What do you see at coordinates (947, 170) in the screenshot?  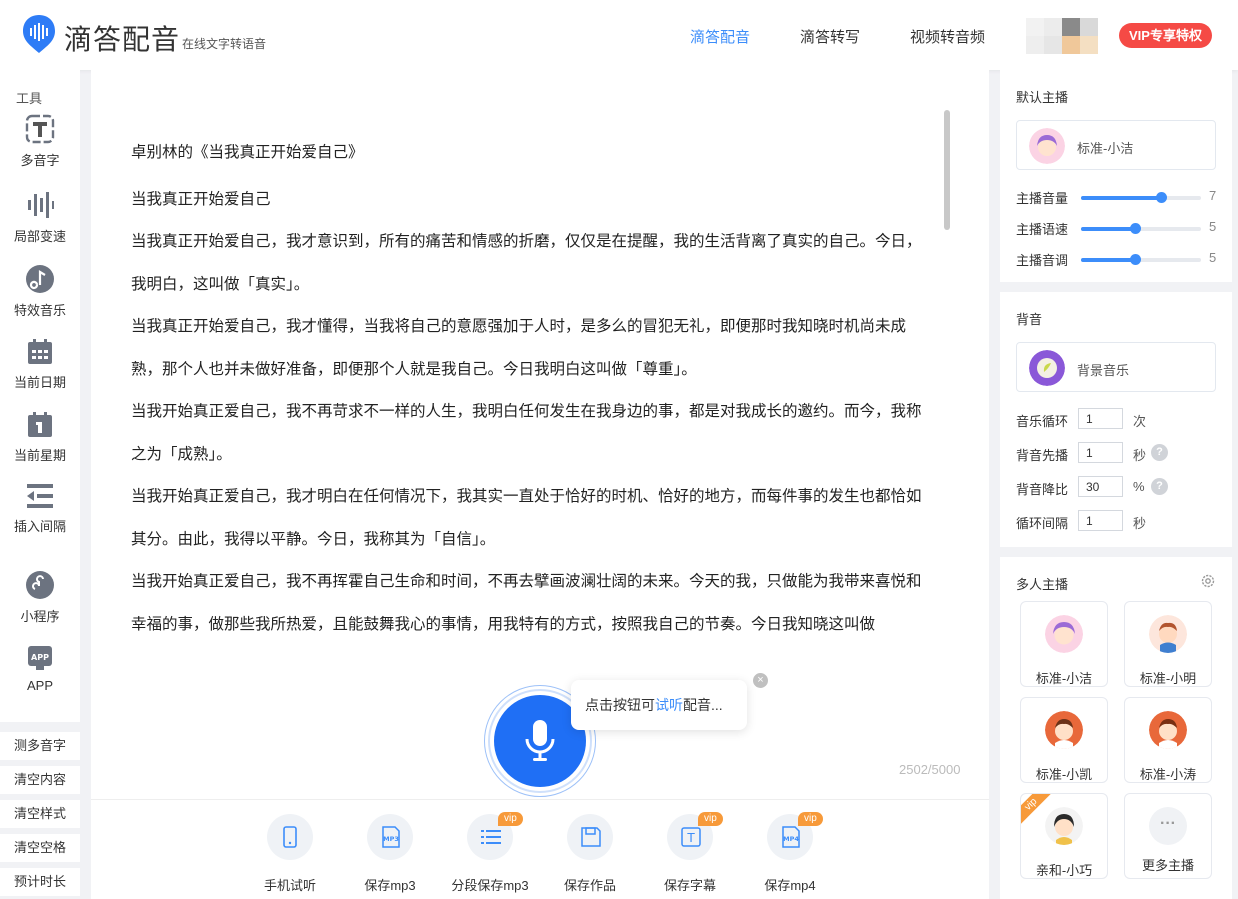 I see `editor-scrollbar` at bounding box center [947, 170].